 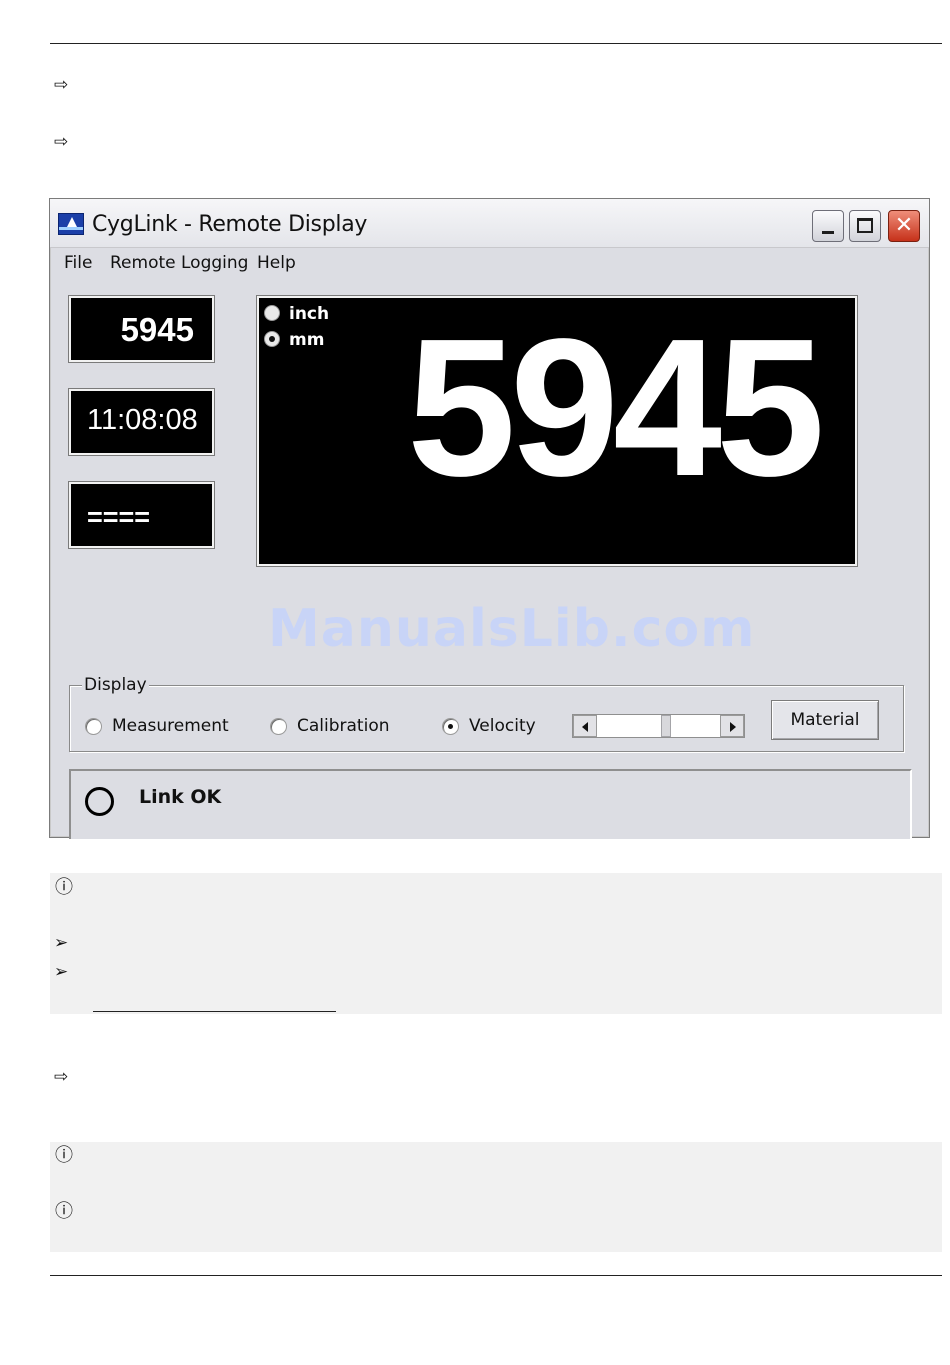 I want to click on radio-label: Calibration, so click(x=343, y=726).